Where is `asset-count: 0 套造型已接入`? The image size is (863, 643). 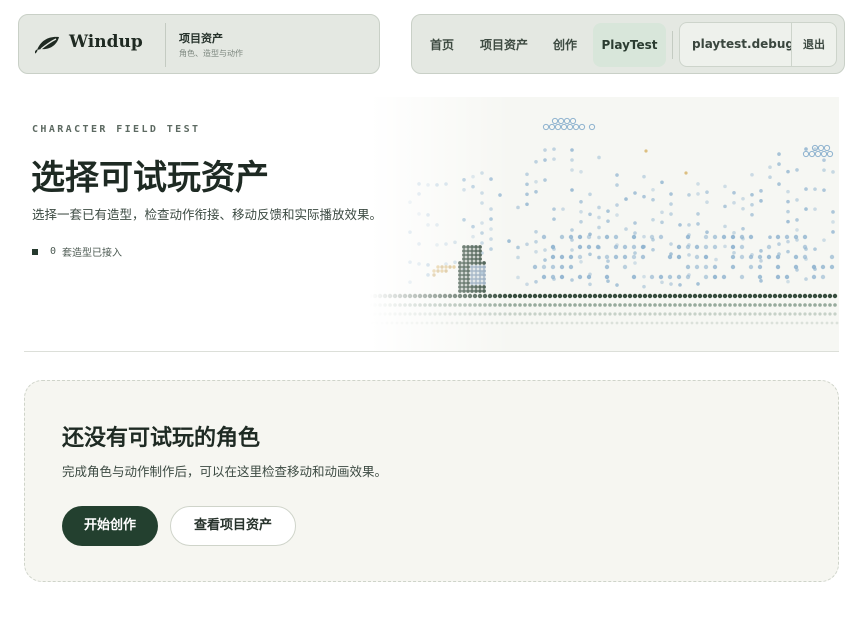
asset-count: 0 套造型已接入 is located at coordinates (77, 251).